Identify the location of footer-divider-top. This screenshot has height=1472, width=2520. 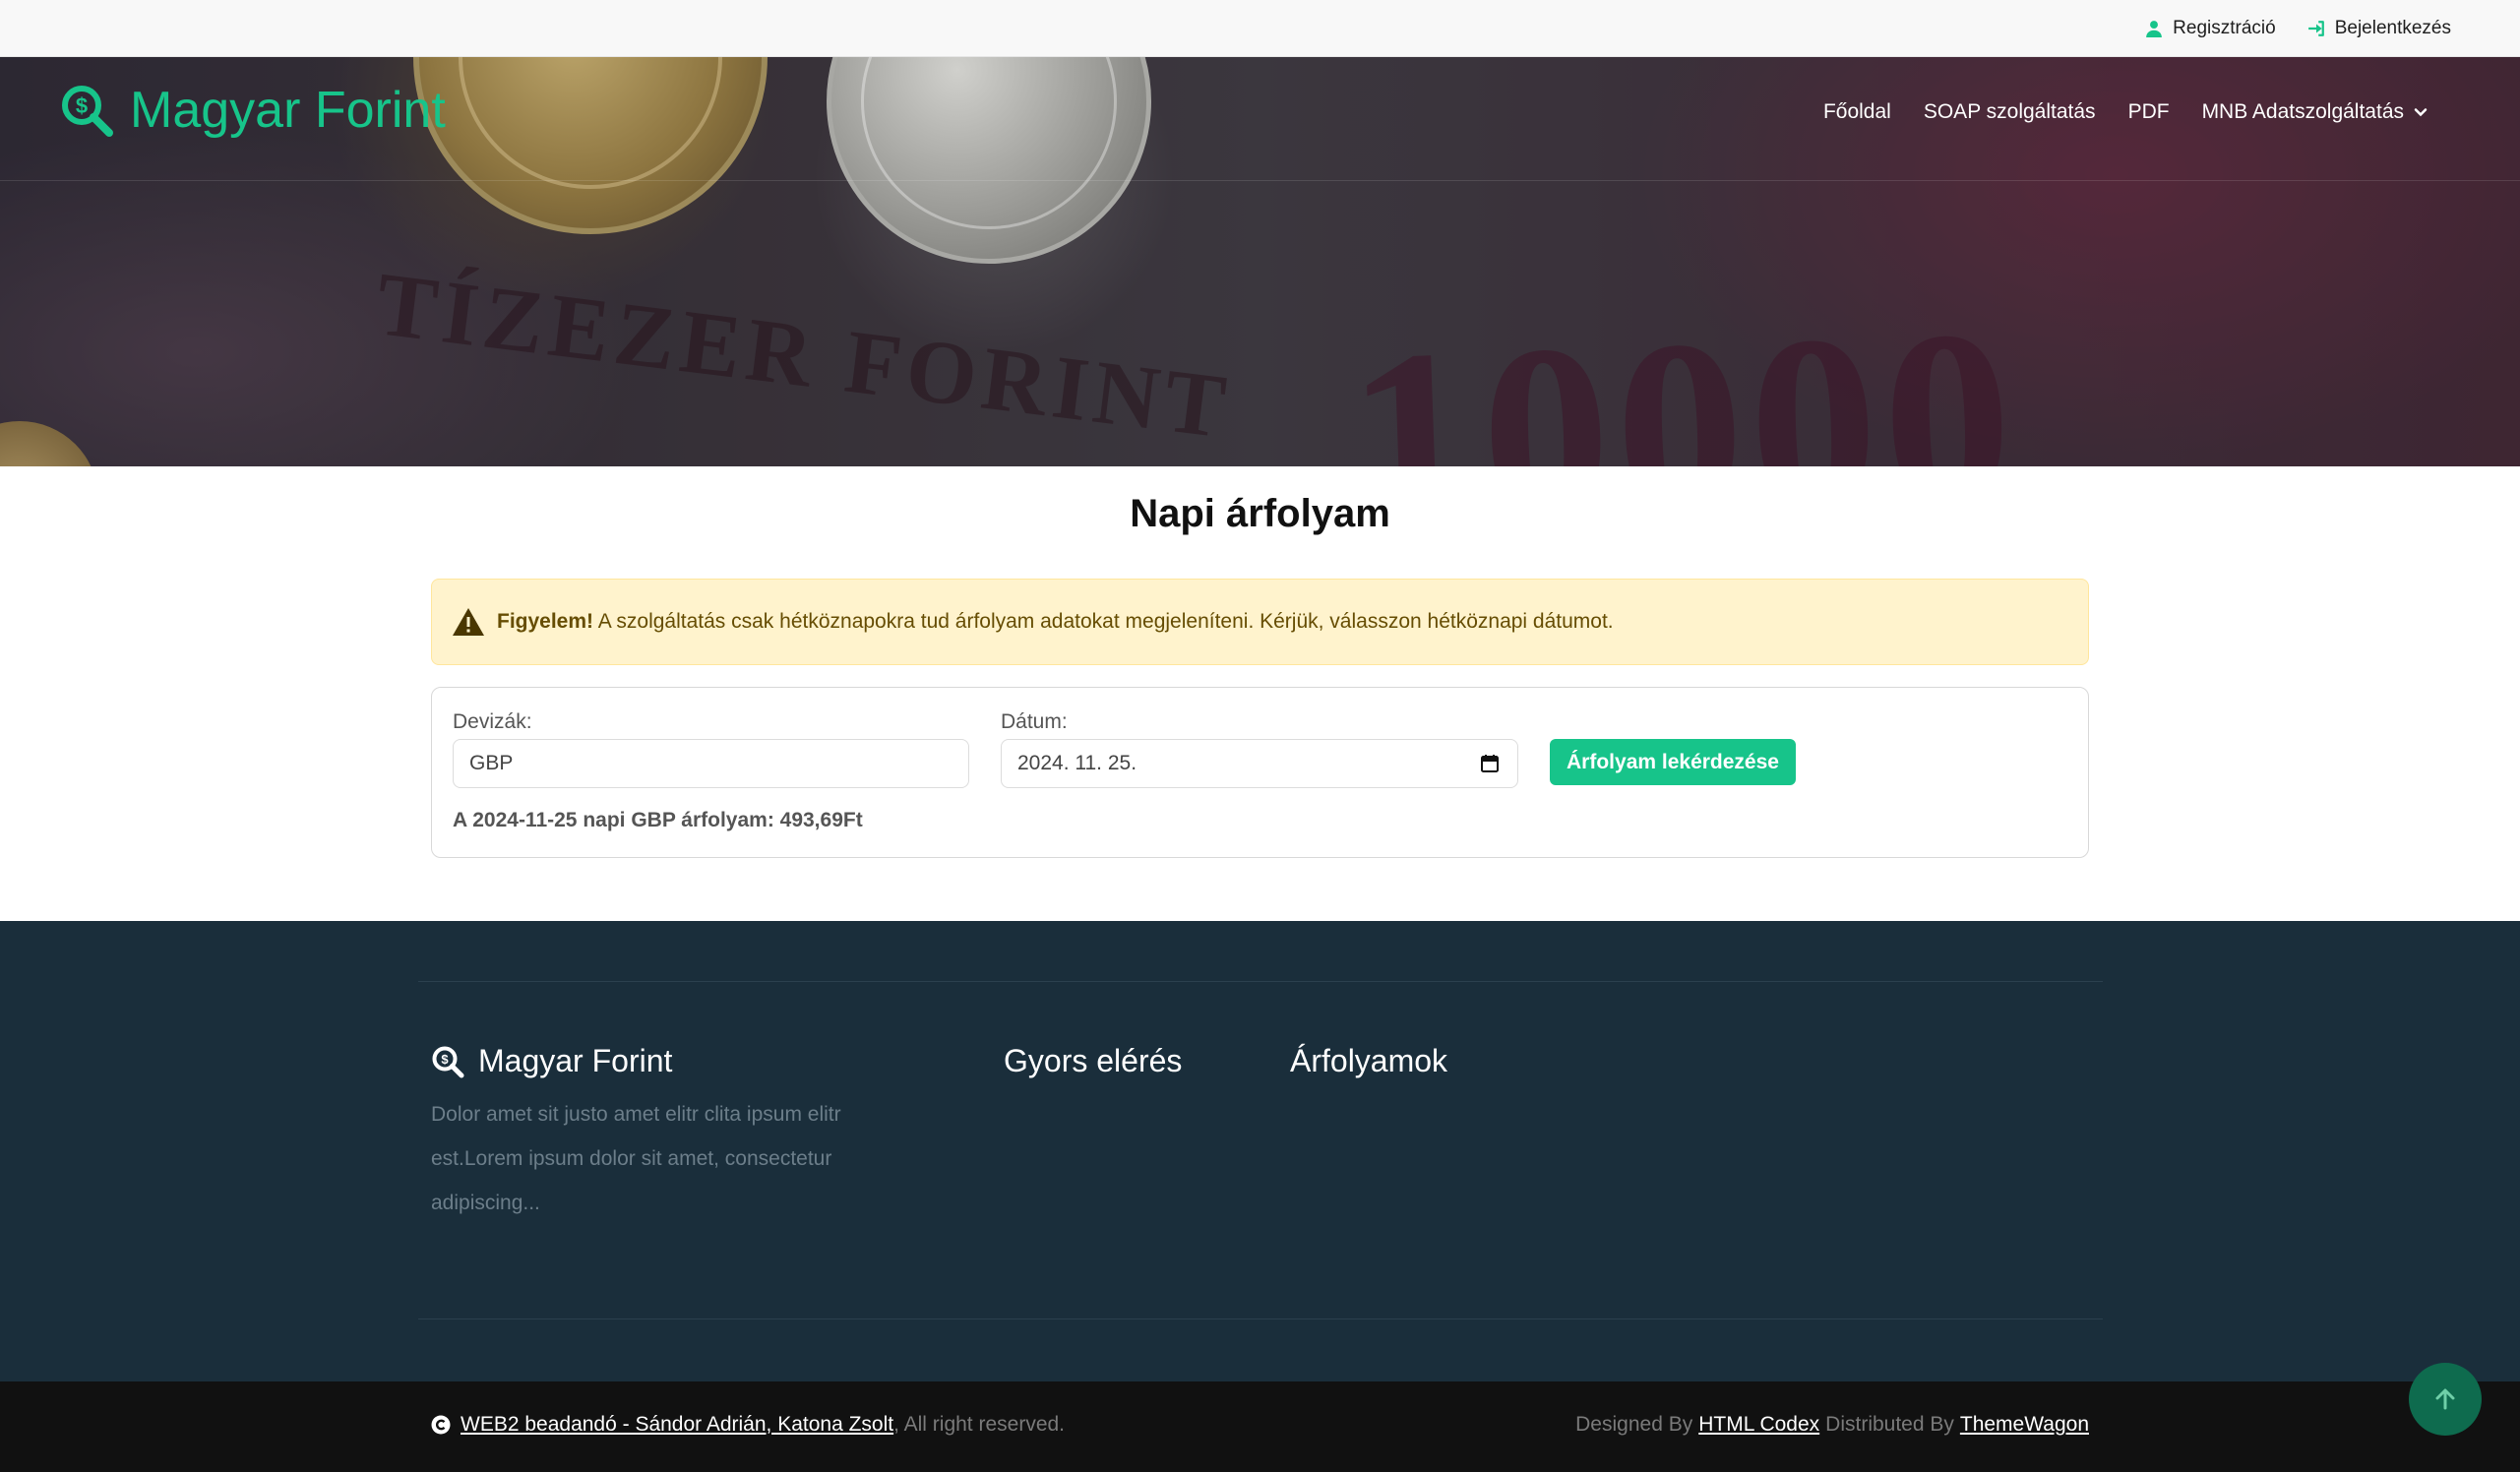
(1260, 981).